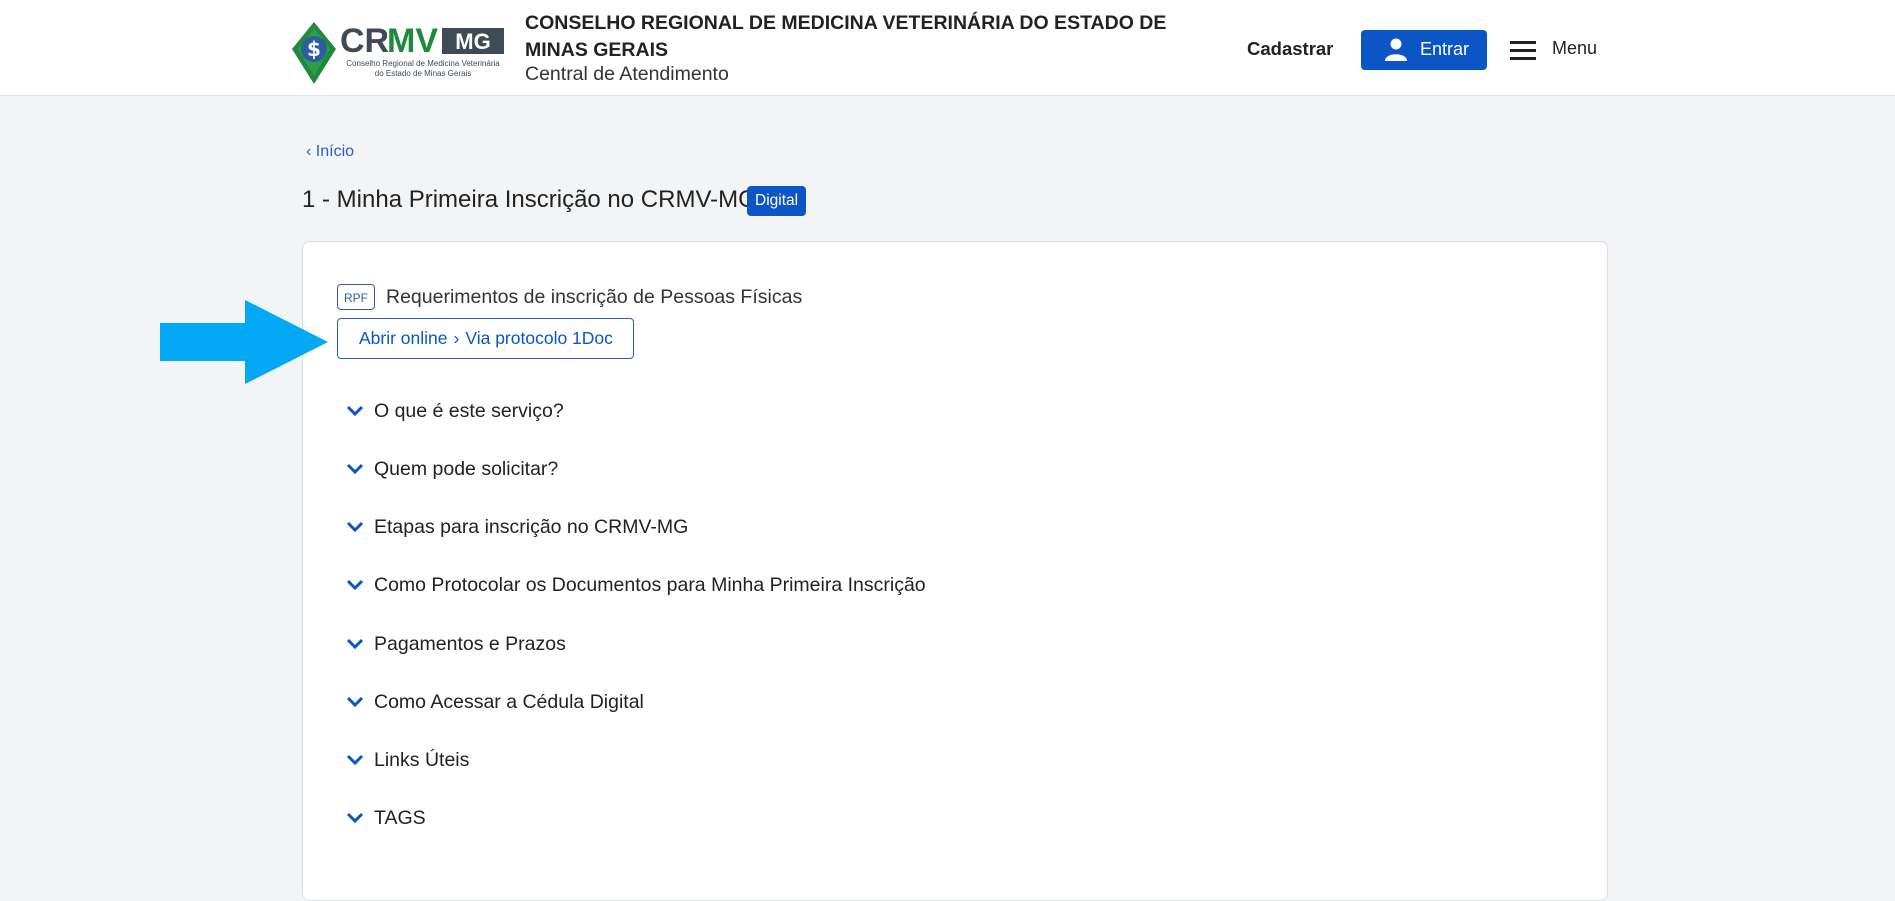 The width and height of the screenshot is (1895, 901). Describe the element at coordinates (1290, 49) in the screenshot. I see `register-button: Cadastrar` at that location.